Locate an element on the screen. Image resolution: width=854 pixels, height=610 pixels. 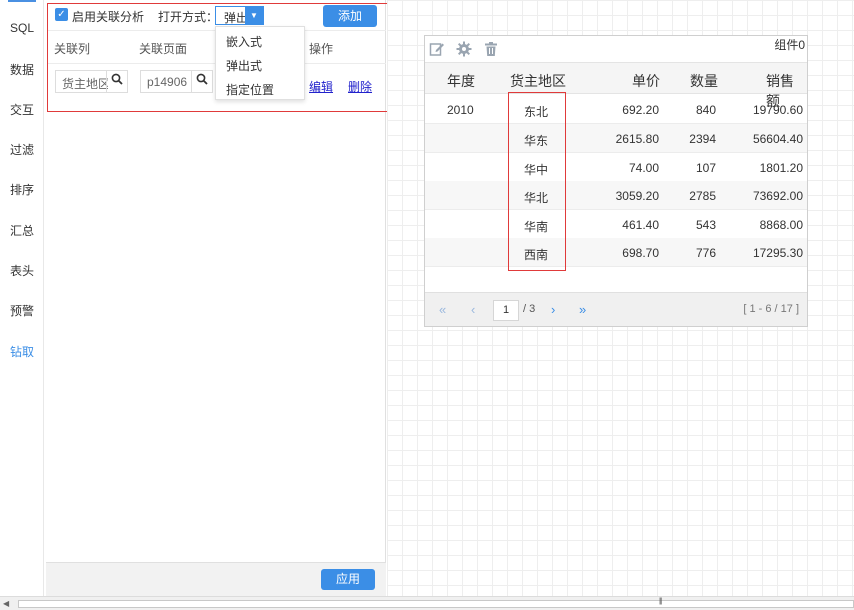
scroll-left-arrow-icon: ◀ is located at coordinates (6, 603).